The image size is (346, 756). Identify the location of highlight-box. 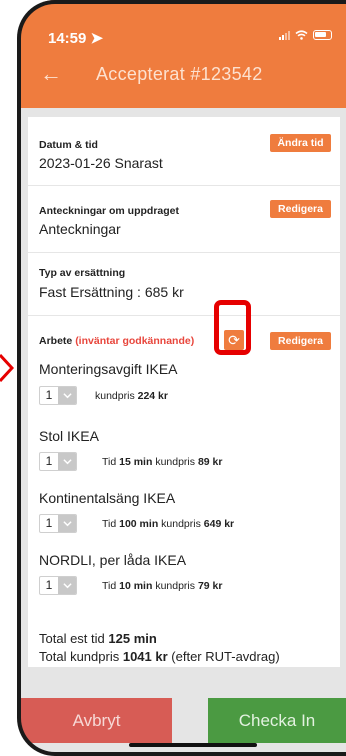
(232, 327).